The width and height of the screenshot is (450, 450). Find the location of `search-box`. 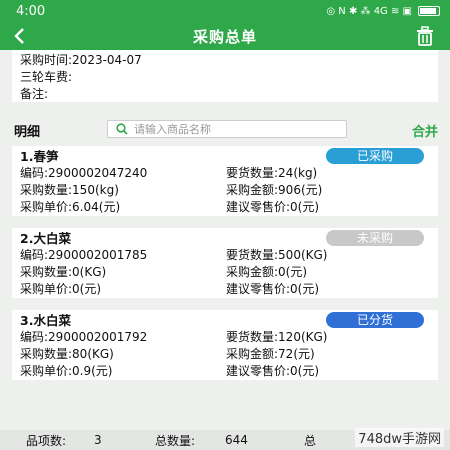

search-box is located at coordinates (227, 129).